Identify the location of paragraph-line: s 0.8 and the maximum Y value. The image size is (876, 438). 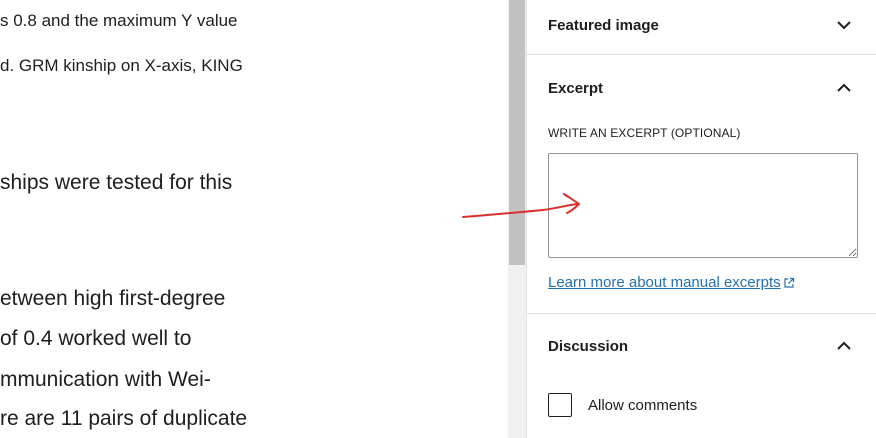
(119, 20).